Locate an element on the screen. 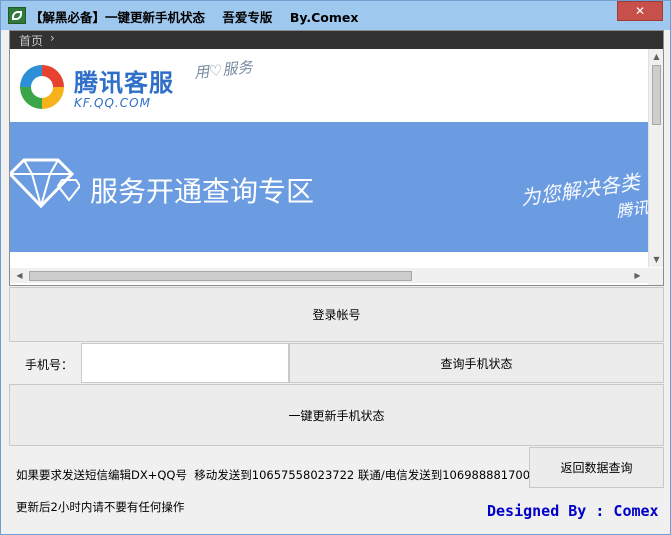  breadcrumb-bar: 首页 › is located at coordinates (336, 40).